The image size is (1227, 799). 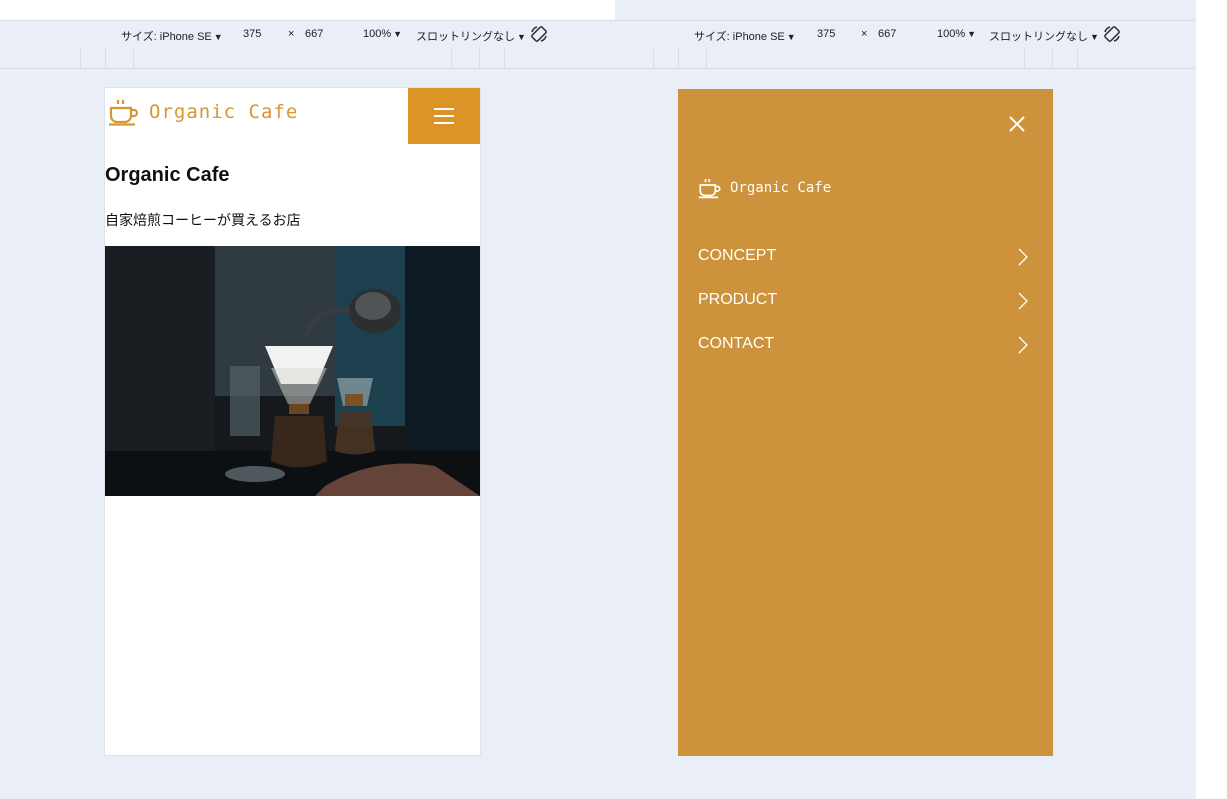 What do you see at coordinates (224, 112) in the screenshot?
I see `logo-text: Organic Cafe` at bounding box center [224, 112].